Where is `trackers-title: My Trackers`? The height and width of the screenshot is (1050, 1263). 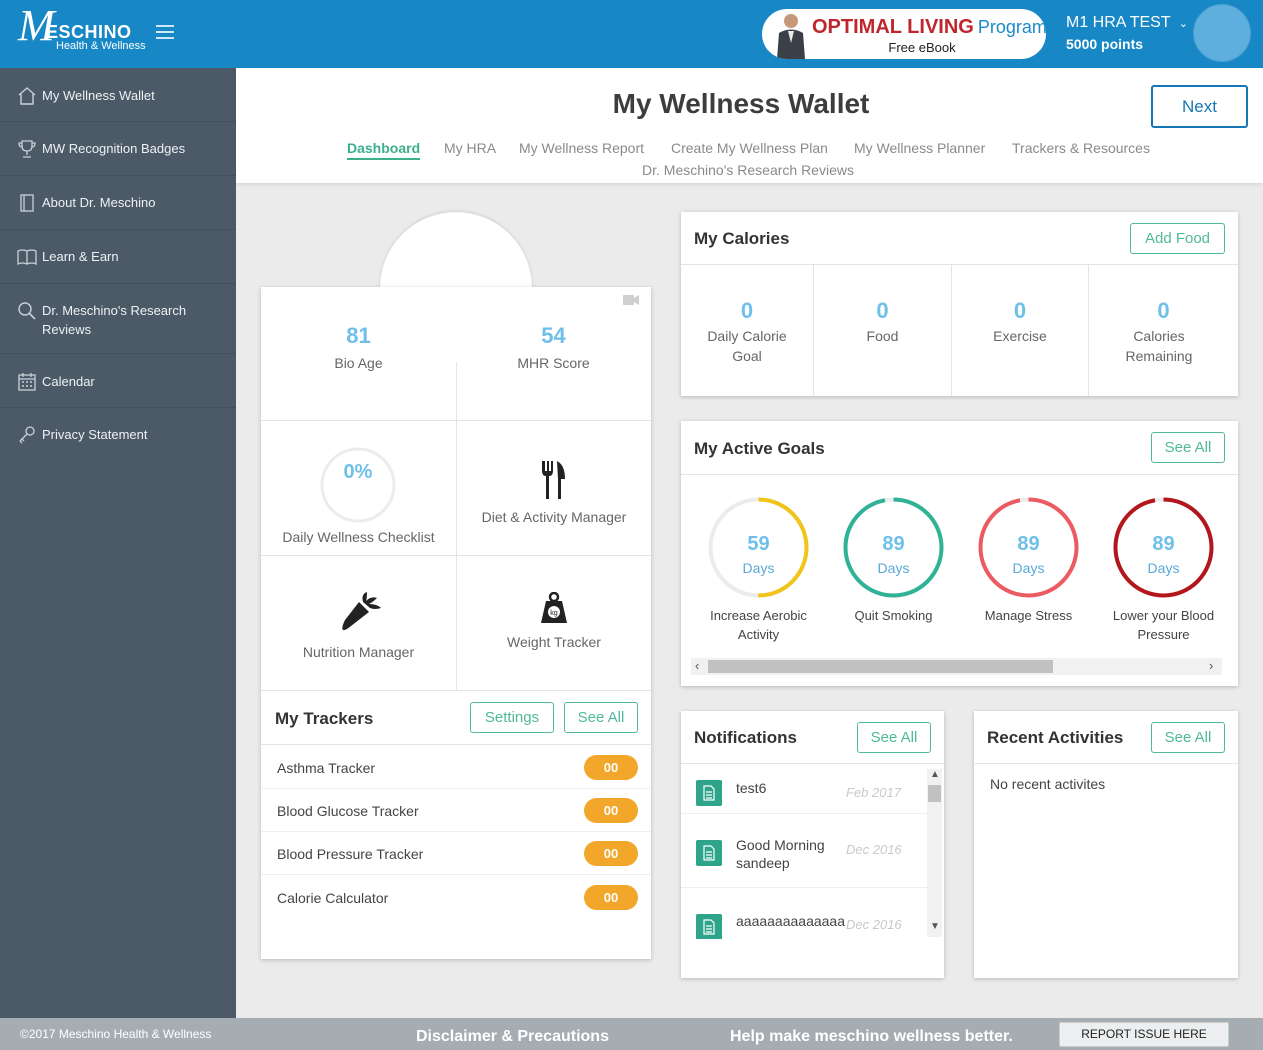
trackers-title: My Trackers is located at coordinates (324, 718).